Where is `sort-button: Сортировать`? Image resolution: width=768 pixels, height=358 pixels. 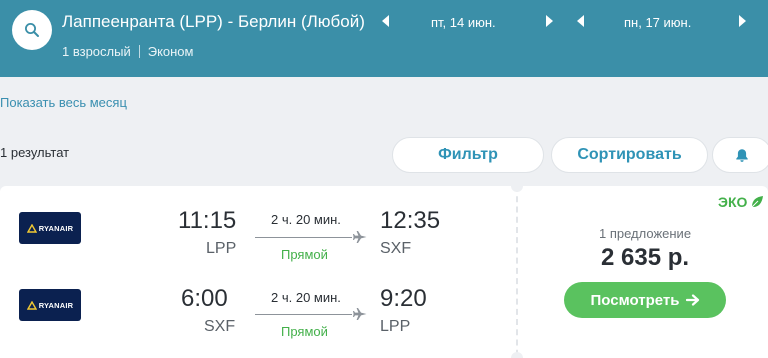 sort-button: Сортировать is located at coordinates (629, 155).